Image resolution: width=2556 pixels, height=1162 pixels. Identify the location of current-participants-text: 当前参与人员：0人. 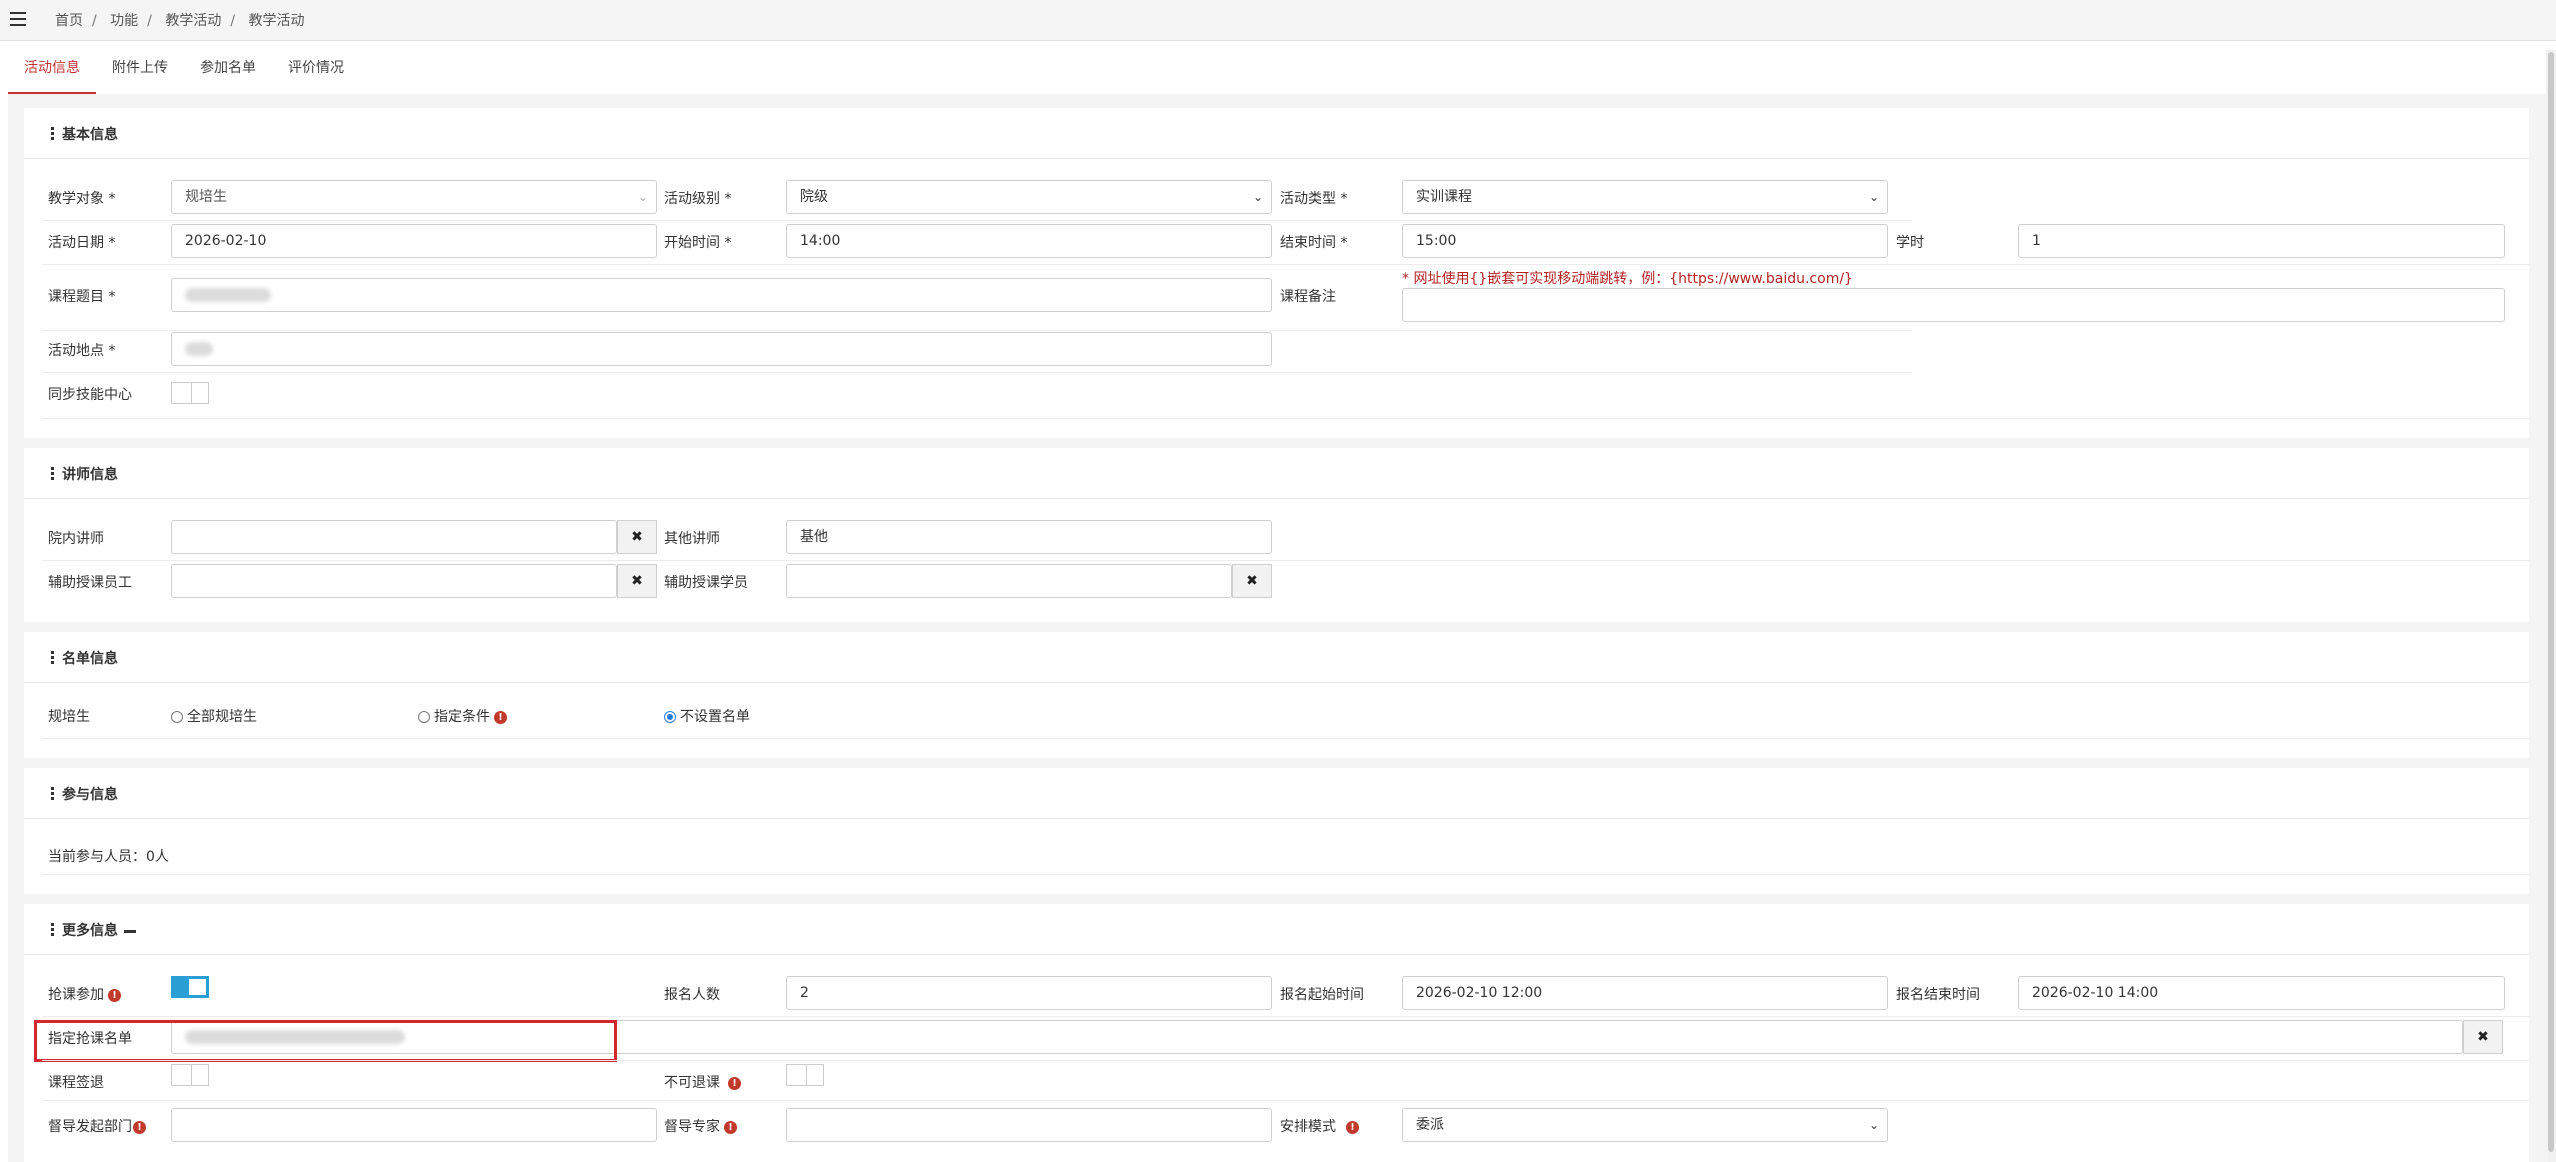
(108, 857).